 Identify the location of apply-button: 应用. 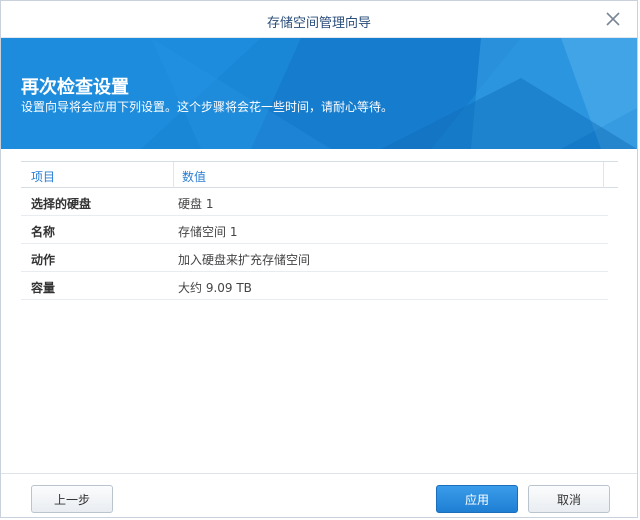
(477, 499).